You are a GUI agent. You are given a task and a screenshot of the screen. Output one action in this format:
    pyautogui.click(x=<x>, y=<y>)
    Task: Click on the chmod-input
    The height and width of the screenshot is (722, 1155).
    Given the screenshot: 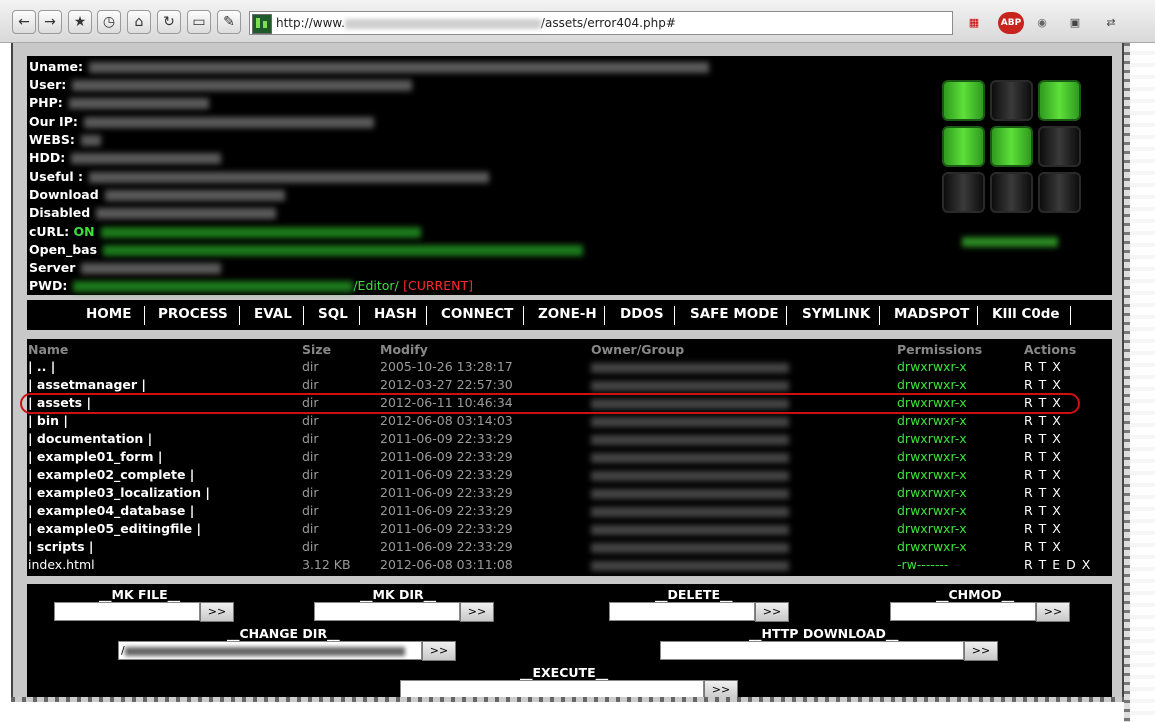 What is the action you would take?
    pyautogui.click(x=963, y=611)
    